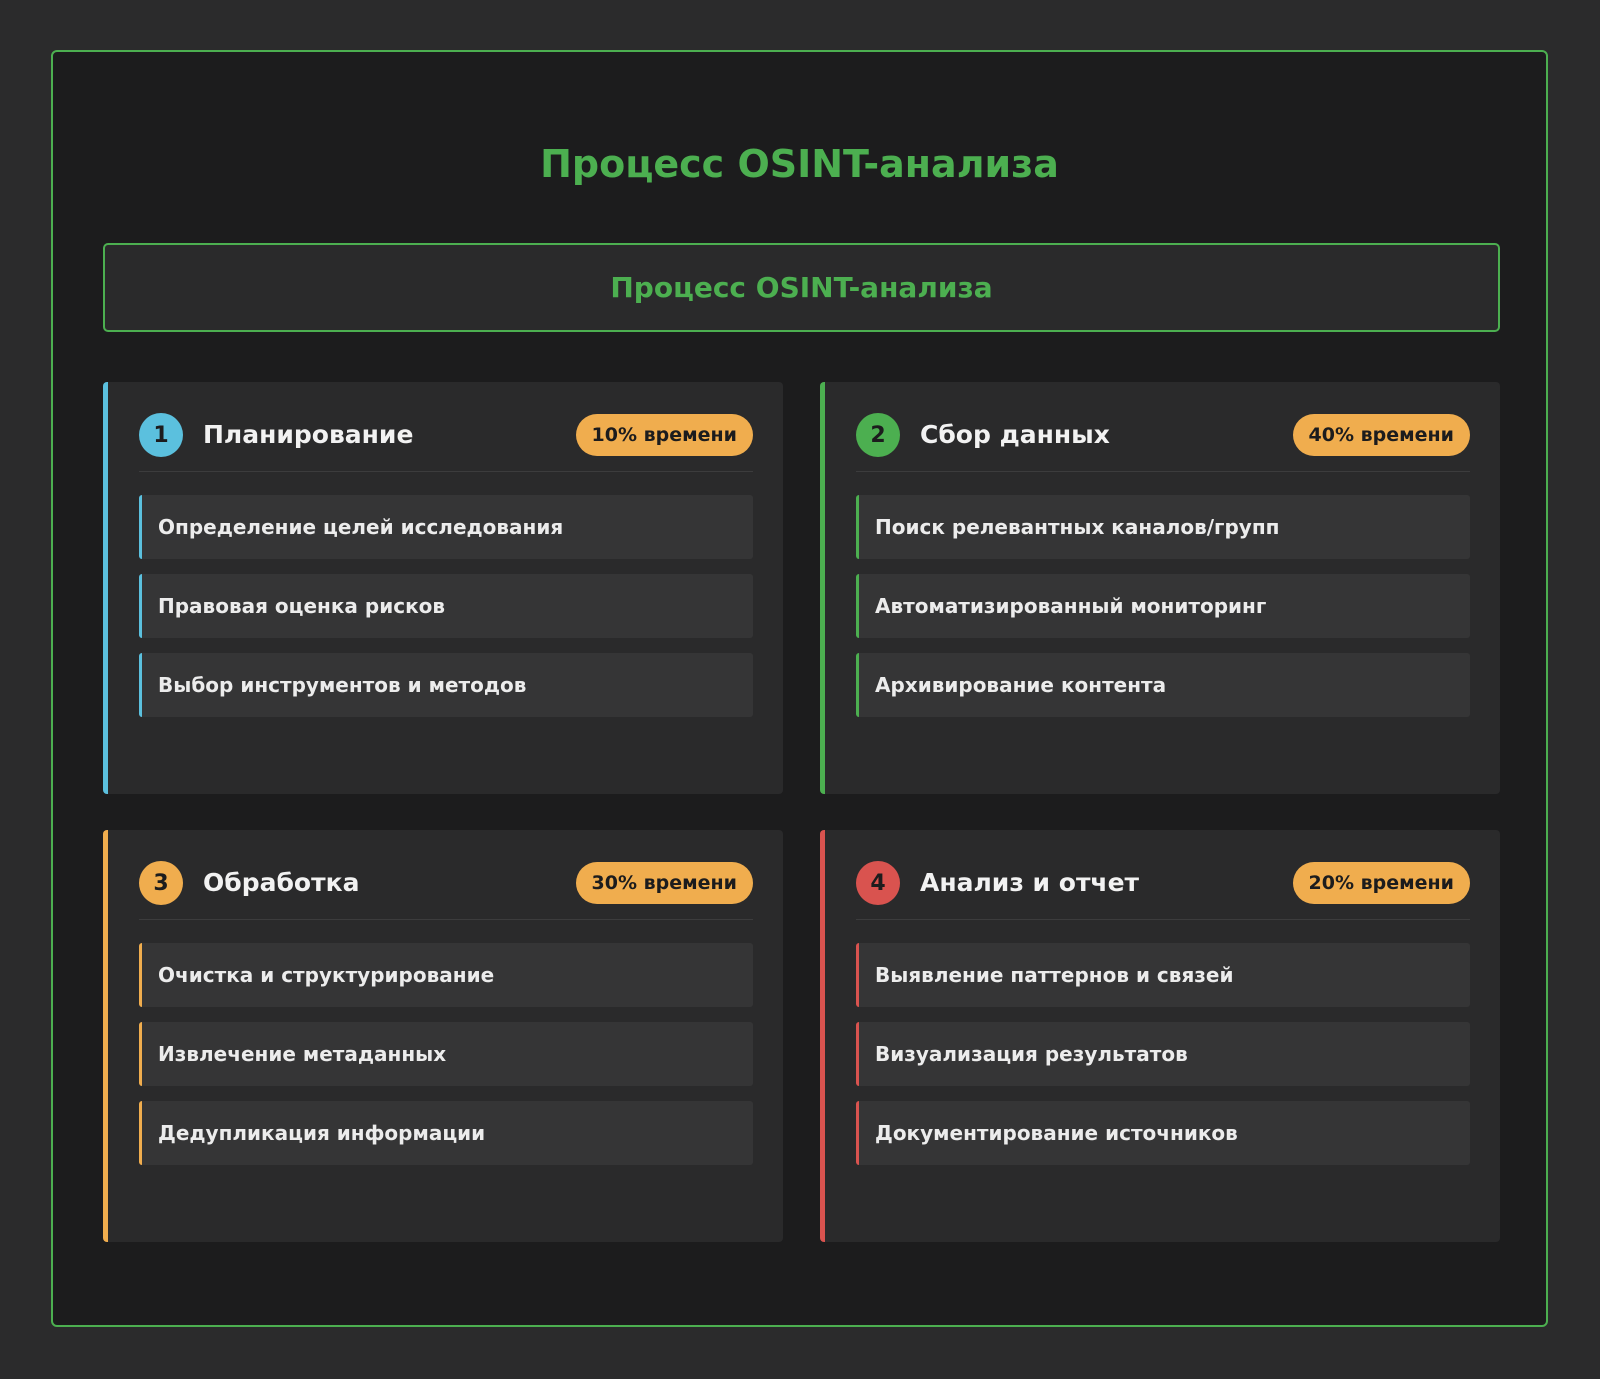  I want to click on stage-header: 4 Анализ и отчет 20% времени, so click(1163, 890).